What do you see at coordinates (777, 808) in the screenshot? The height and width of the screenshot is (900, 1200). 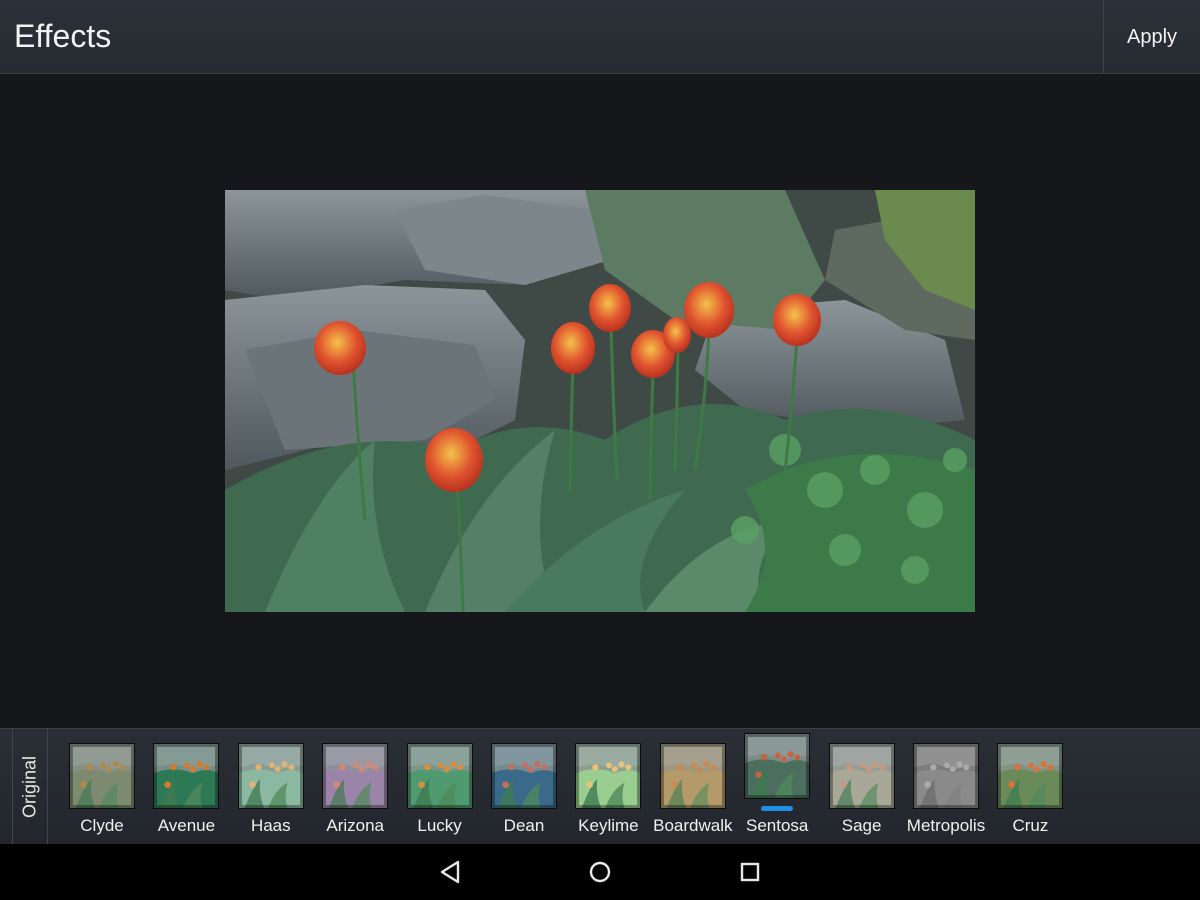 I see `selected-indicator` at bounding box center [777, 808].